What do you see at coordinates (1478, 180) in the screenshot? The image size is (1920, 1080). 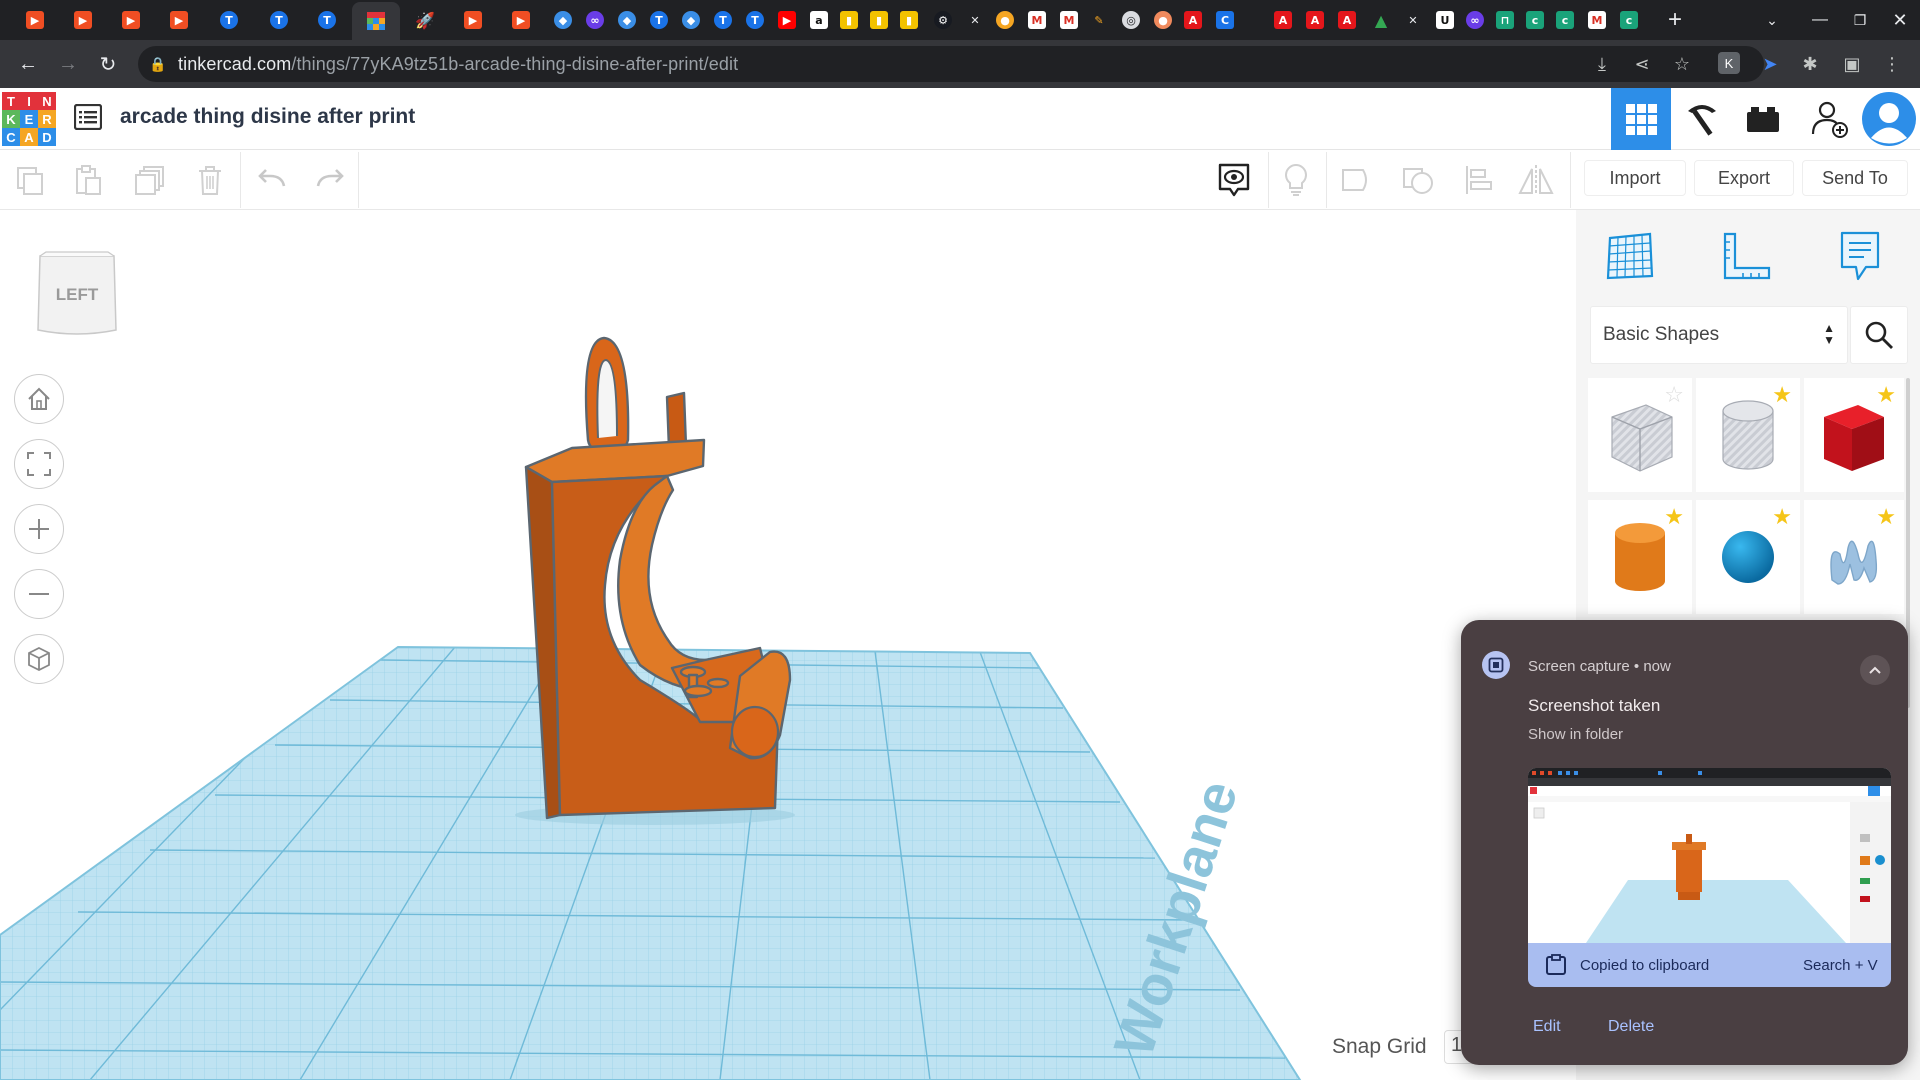 I see `align-button` at bounding box center [1478, 180].